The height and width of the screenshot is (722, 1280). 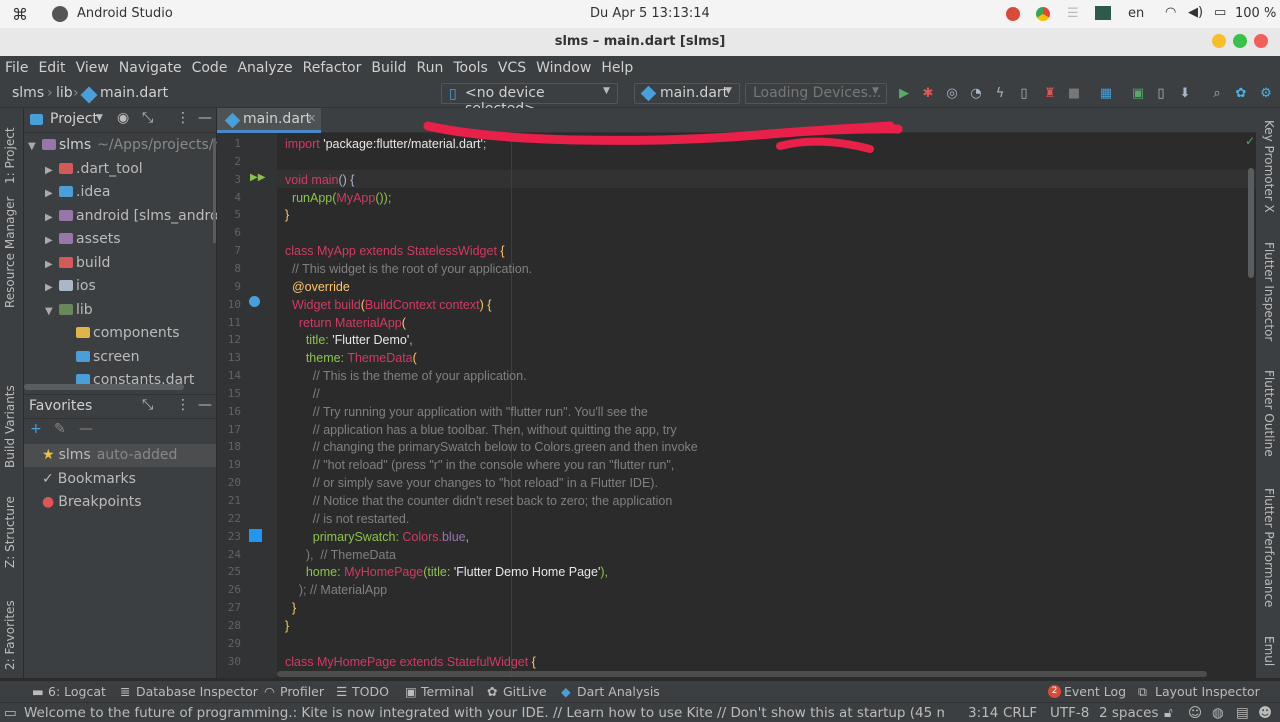 I want to click on breadcrumb-folder: lib, so click(x=64, y=93).